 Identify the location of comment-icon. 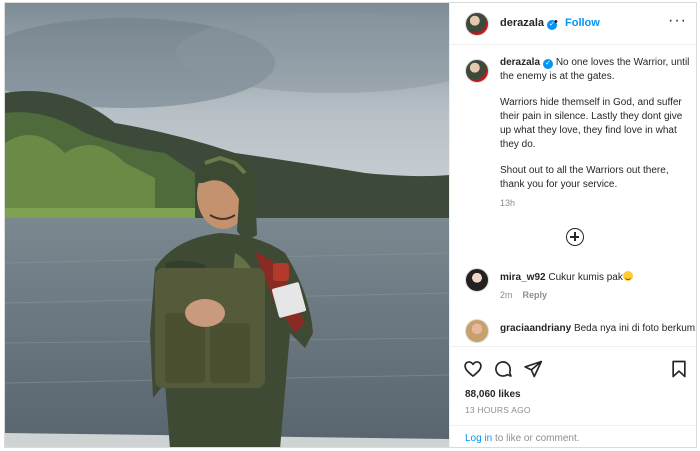
(503, 369).